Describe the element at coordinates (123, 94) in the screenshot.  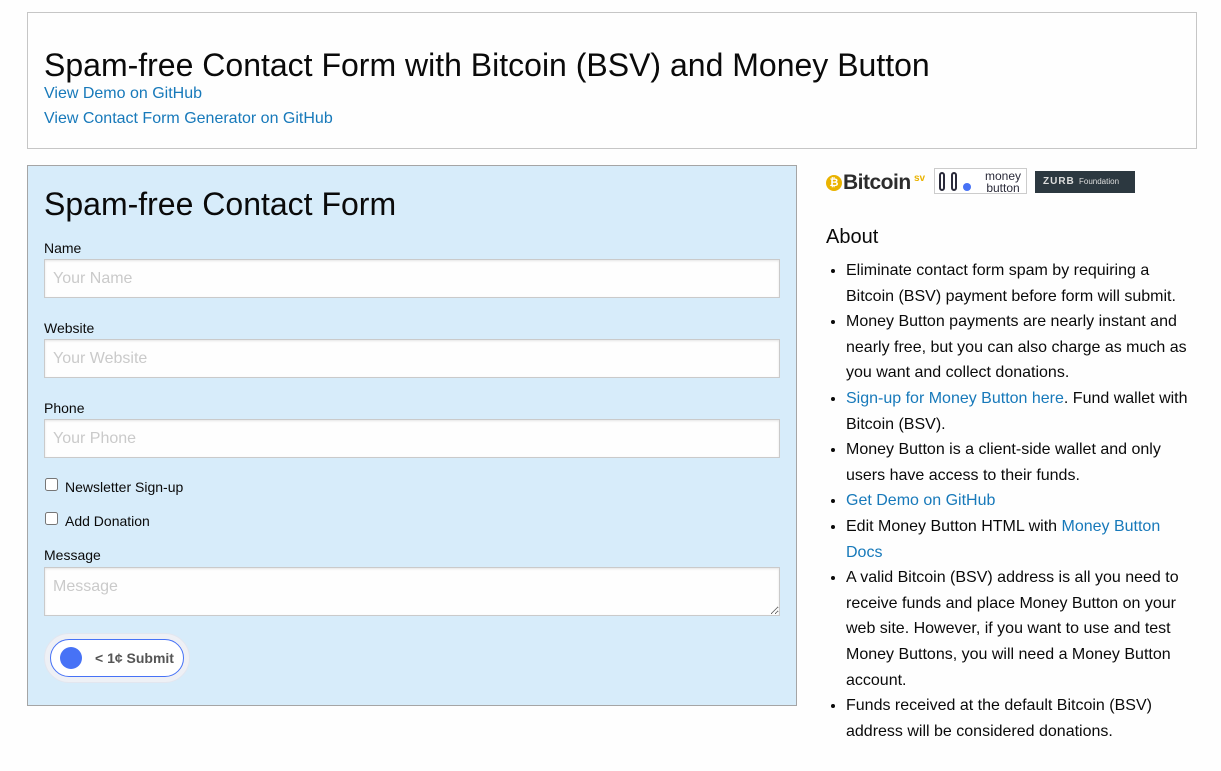
I see `view-demo-link: View Demo on GitHub` at that location.